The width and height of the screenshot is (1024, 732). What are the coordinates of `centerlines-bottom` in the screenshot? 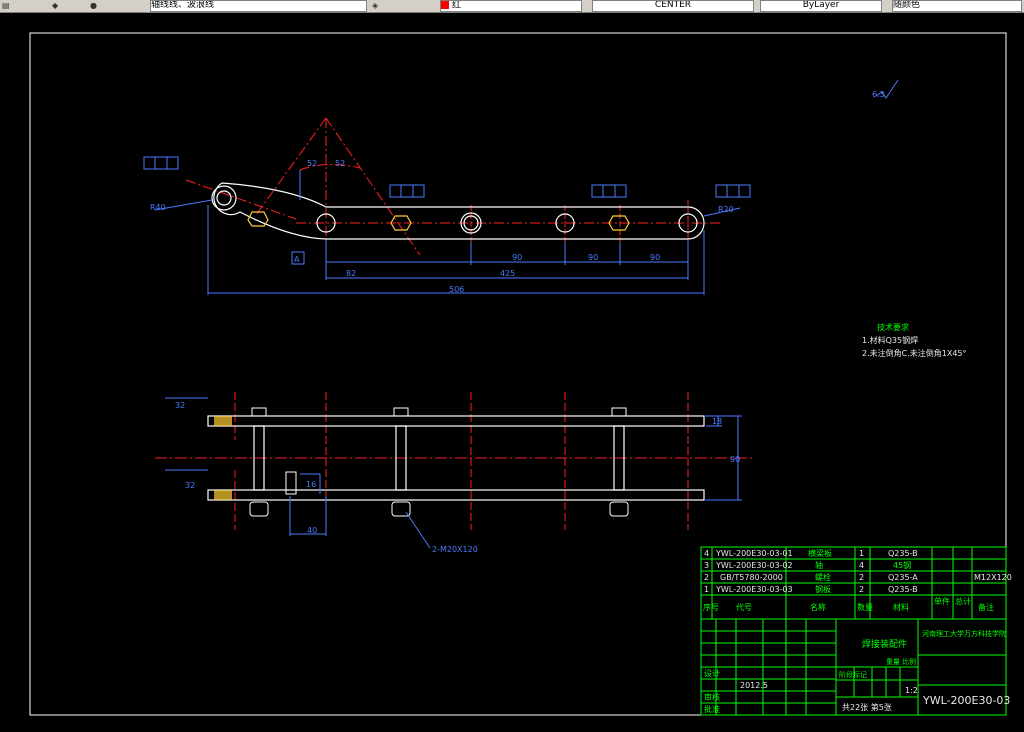 It's located at (455, 461).